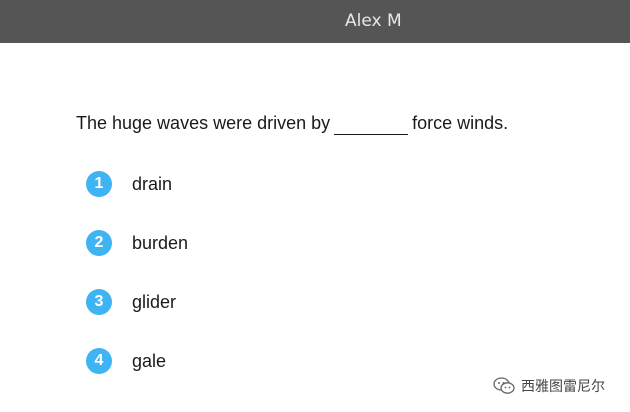 The height and width of the screenshot is (412, 630). Describe the element at coordinates (99, 361) in the screenshot. I see `option-number-badge: 4` at that location.